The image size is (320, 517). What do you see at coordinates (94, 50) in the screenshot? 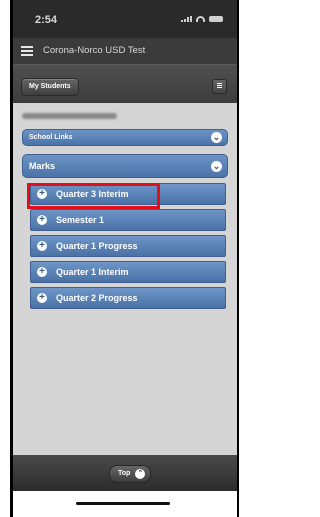
I see `app-title: Corona-Norco USD Test` at bounding box center [94, 50].